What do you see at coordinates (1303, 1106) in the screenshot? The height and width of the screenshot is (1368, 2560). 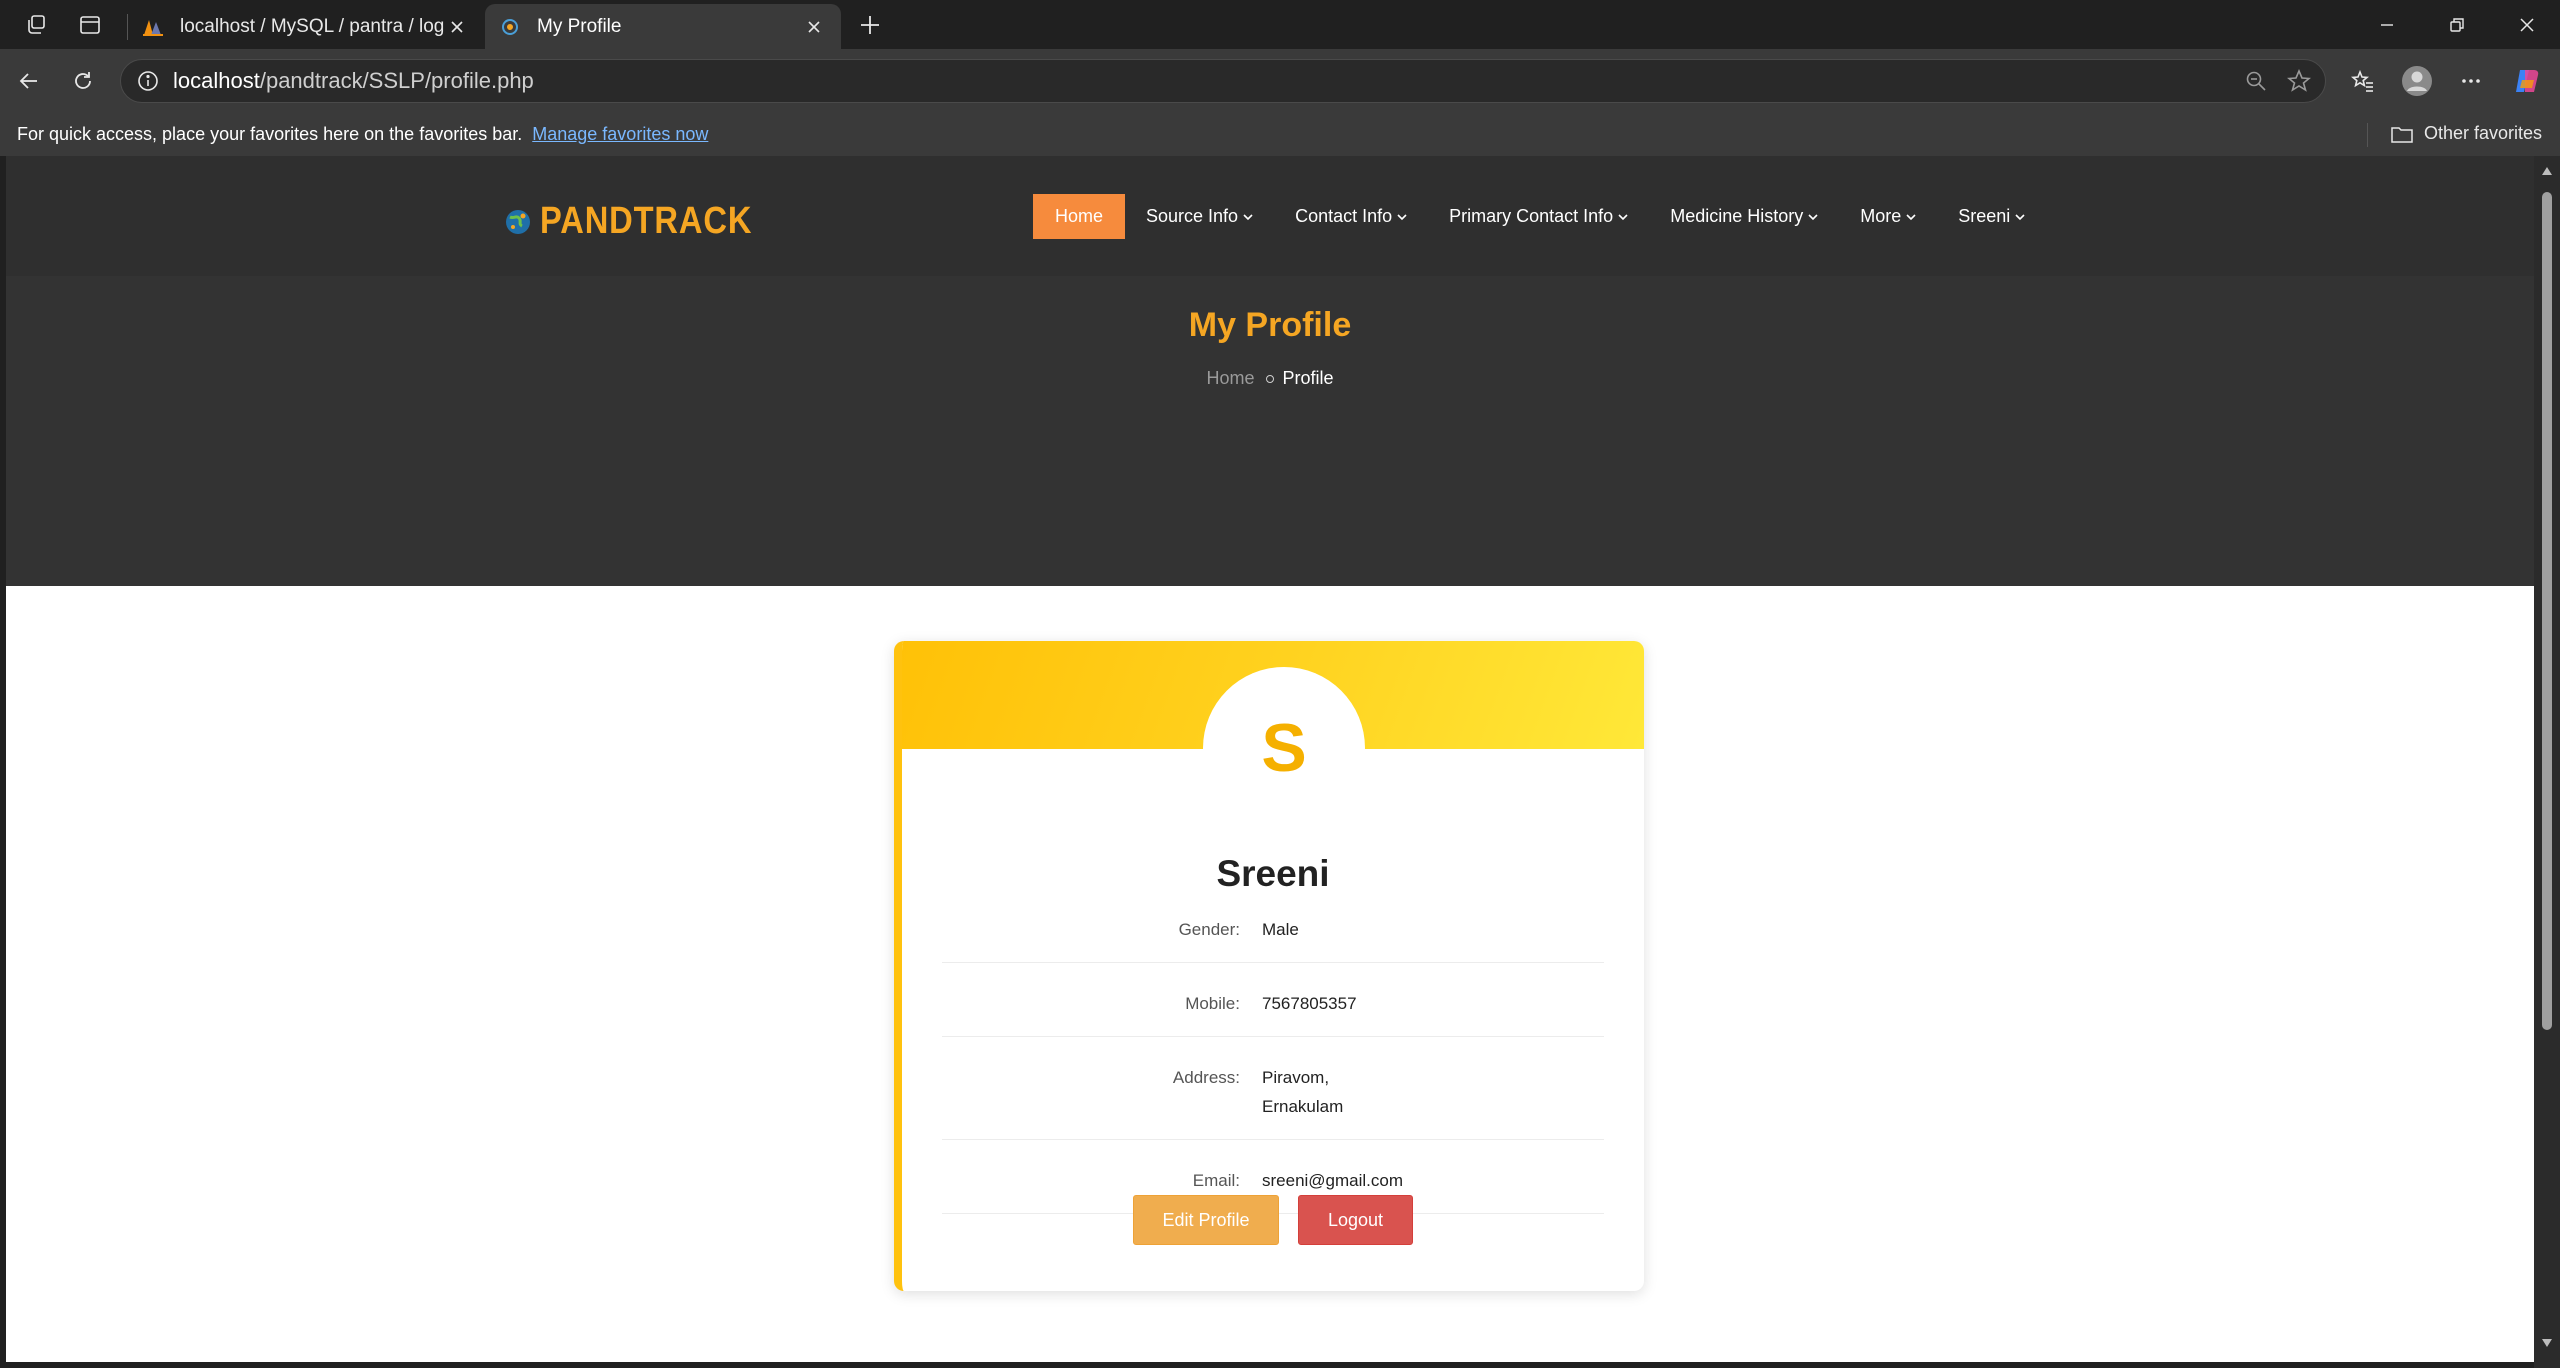 I see `address-line: Ernakulam` at bounding box center [1303, 1106].